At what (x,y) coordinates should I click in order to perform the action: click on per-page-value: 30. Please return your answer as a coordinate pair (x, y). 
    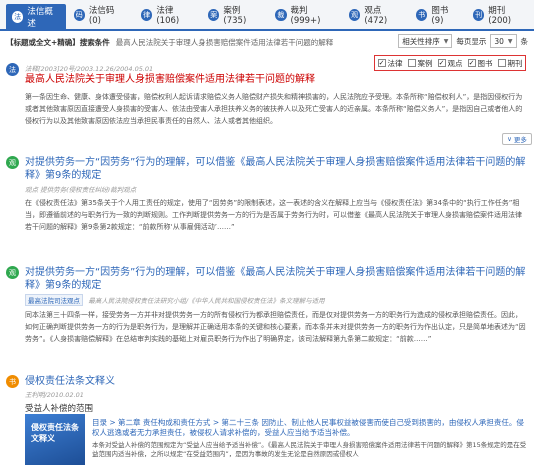
    Looking at the image, I should click on (499, 41).